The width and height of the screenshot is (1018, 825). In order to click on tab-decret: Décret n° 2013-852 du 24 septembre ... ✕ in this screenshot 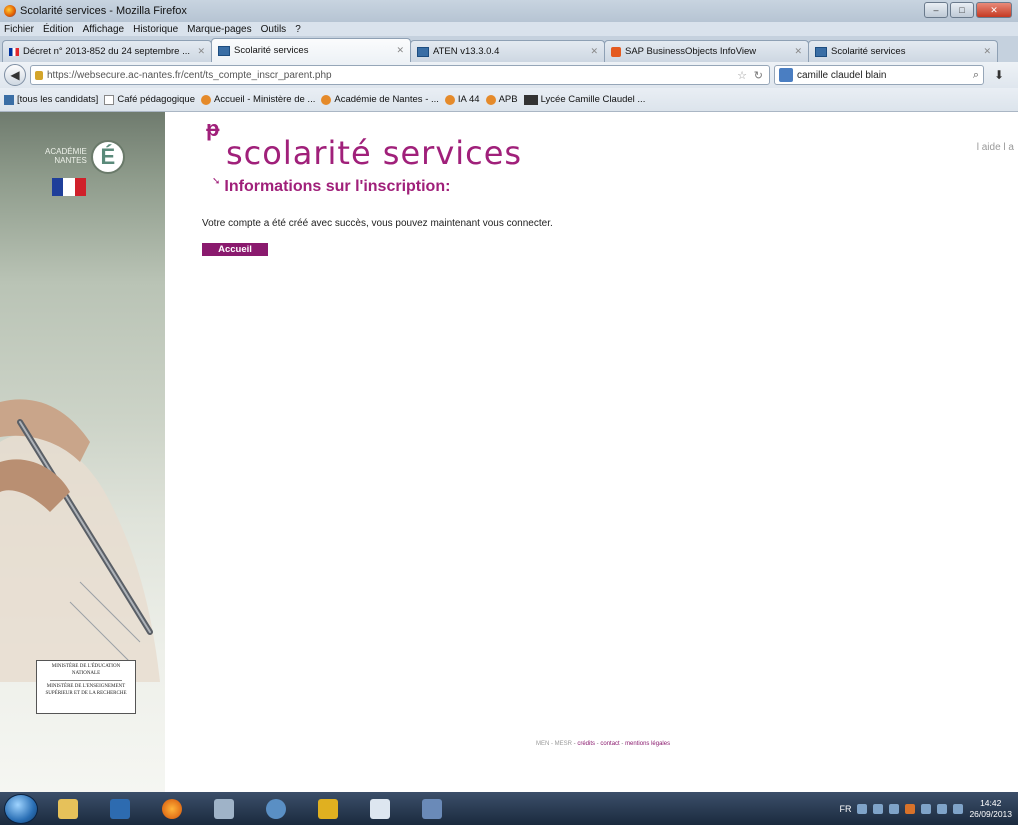, I will do `click(107, 51)`.